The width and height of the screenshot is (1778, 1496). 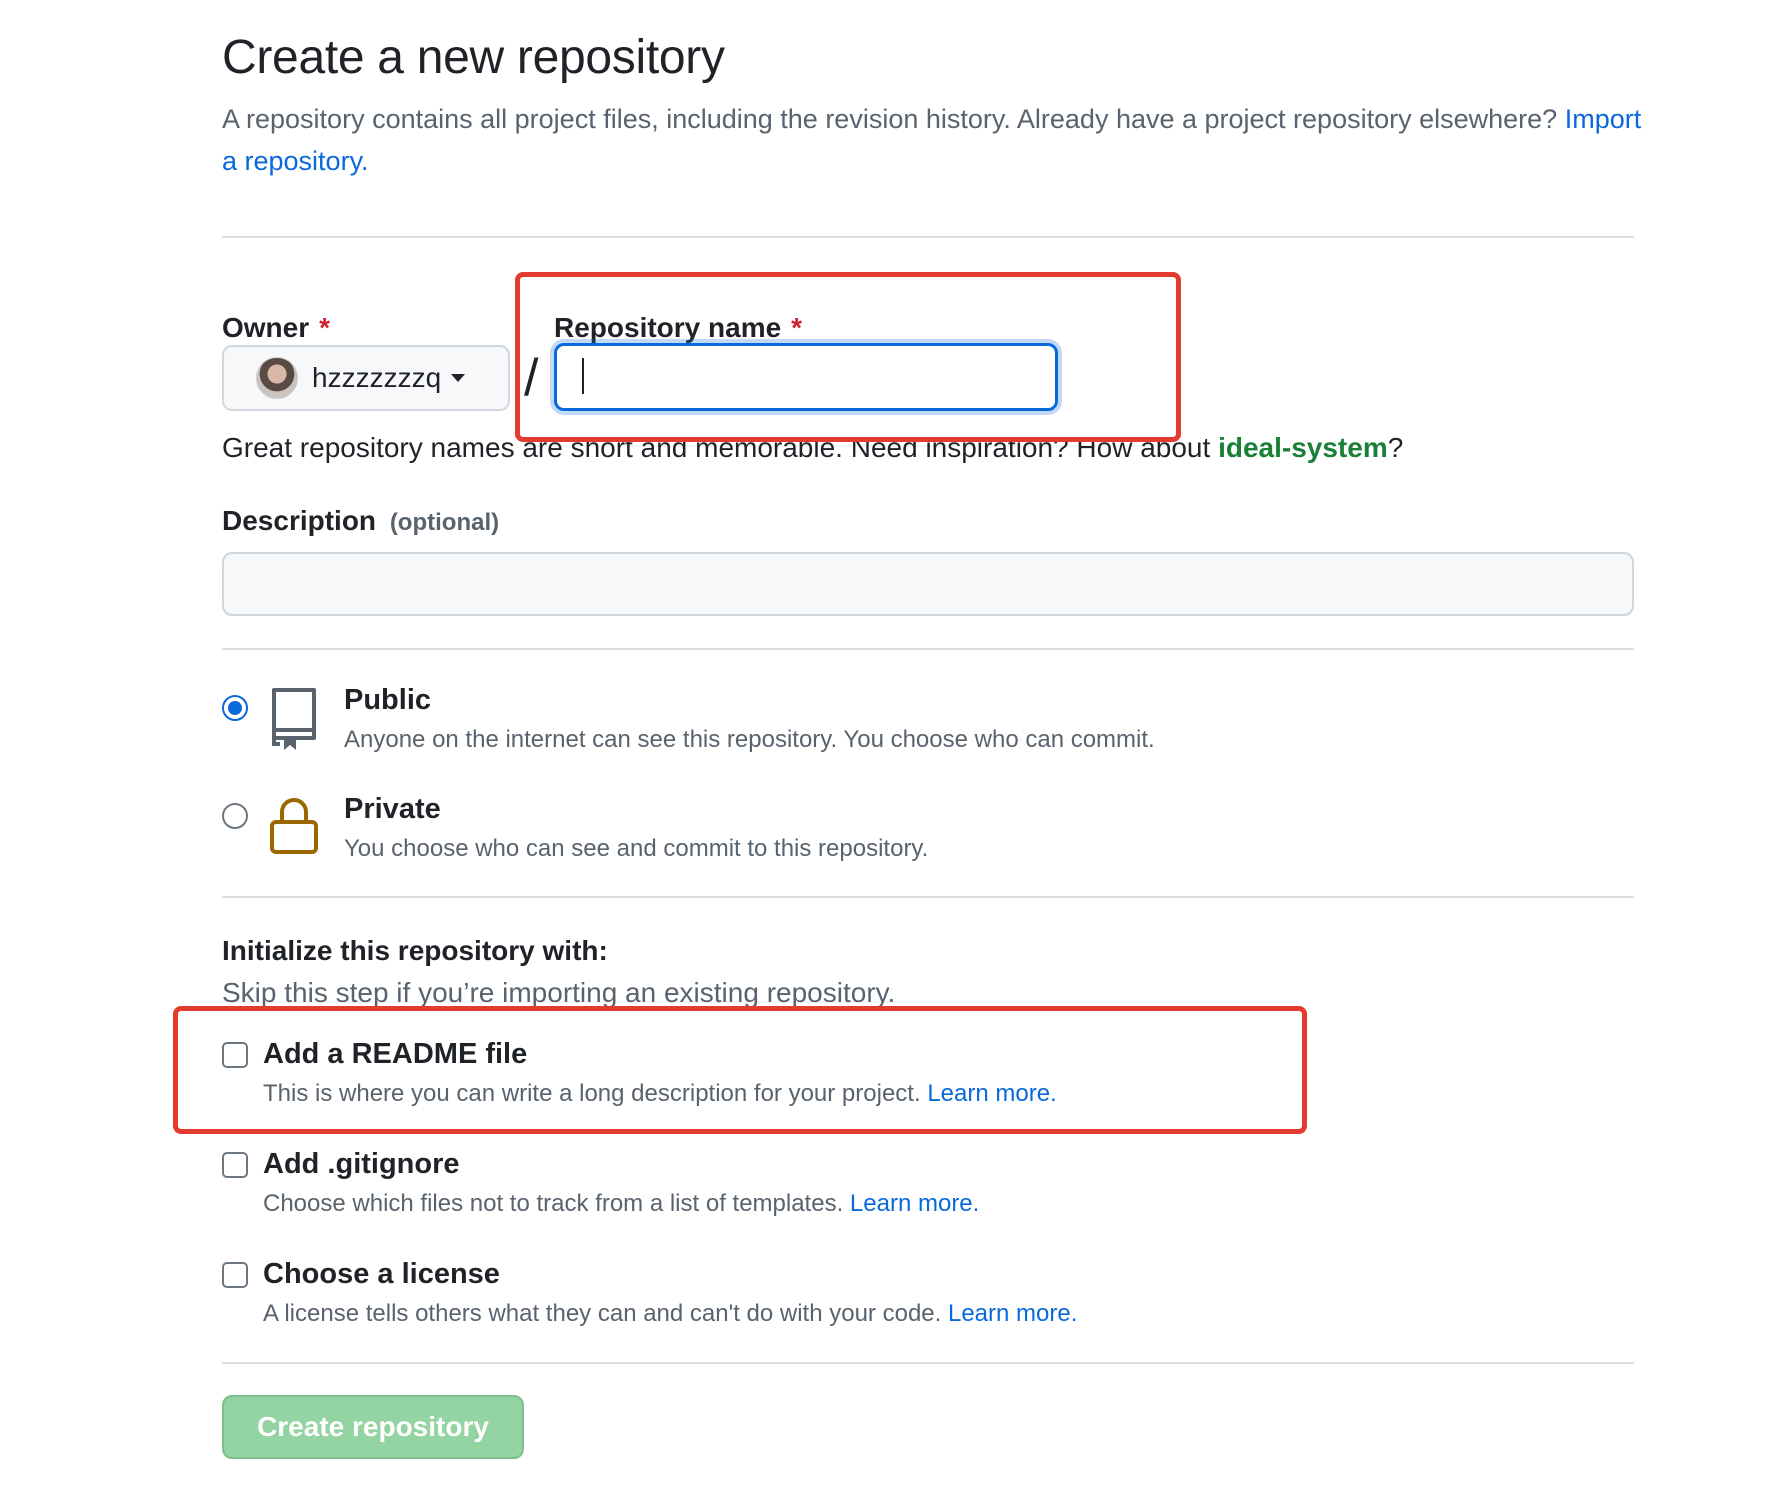 What do you see at coordinates (294, 719) in the screenshot?
I see `repo-icon` at bounding box center [294, 719].